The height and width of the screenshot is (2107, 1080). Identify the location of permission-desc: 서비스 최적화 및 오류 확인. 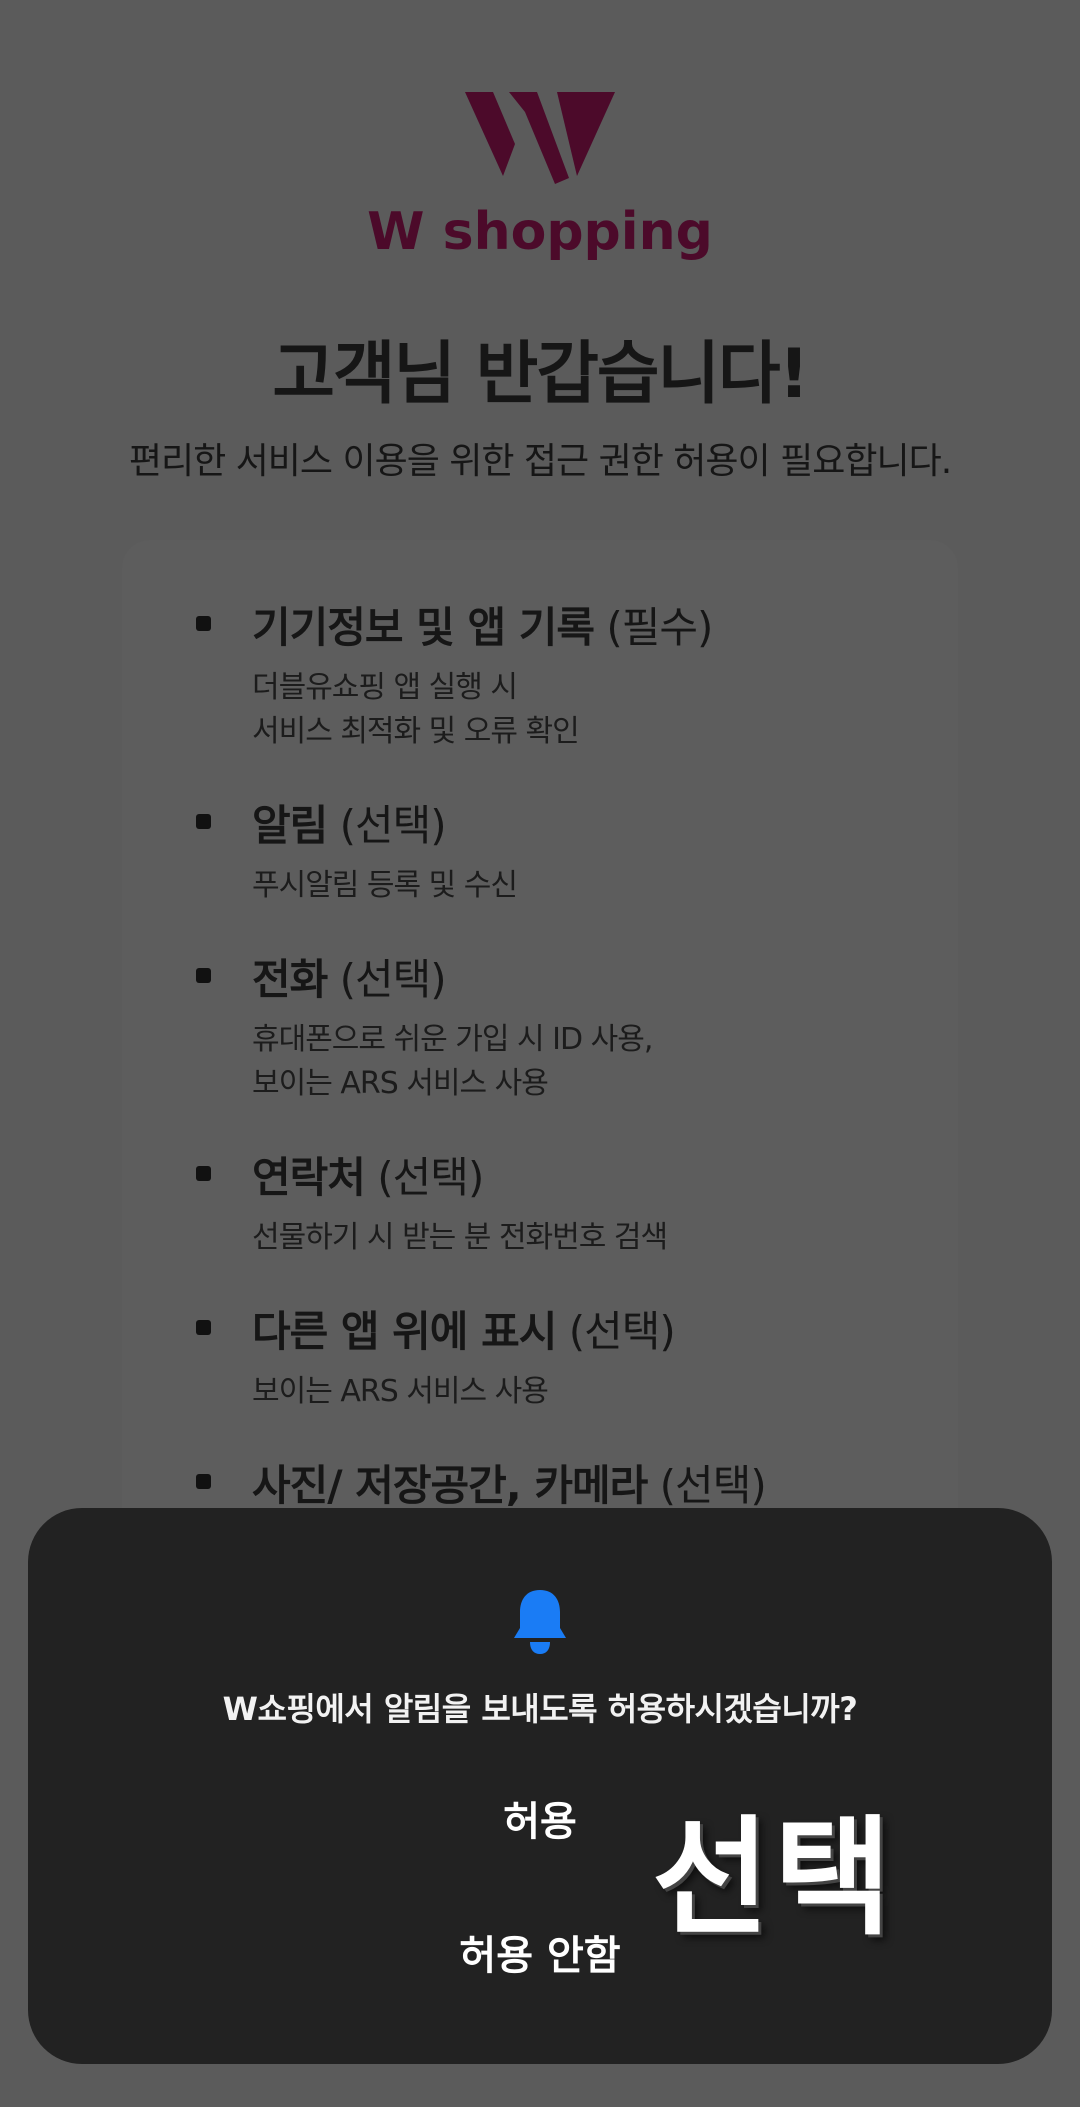
(416, 731).